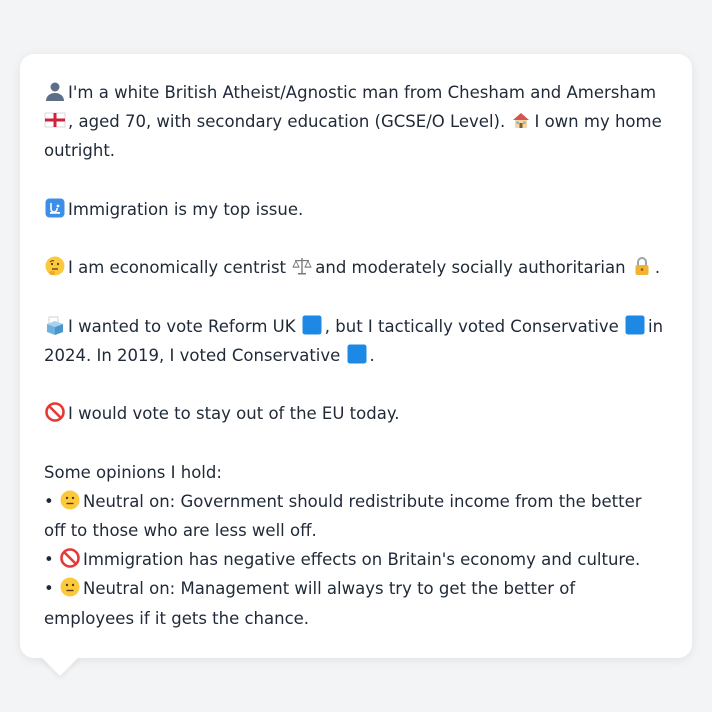 Image resolution: width=712 pixels, height=712 pixels. What do you see at coordinates (133, 472) in the screenshot?
I see `opinions-heading: Some opinions I hold:` at bounding box center [133, 472].